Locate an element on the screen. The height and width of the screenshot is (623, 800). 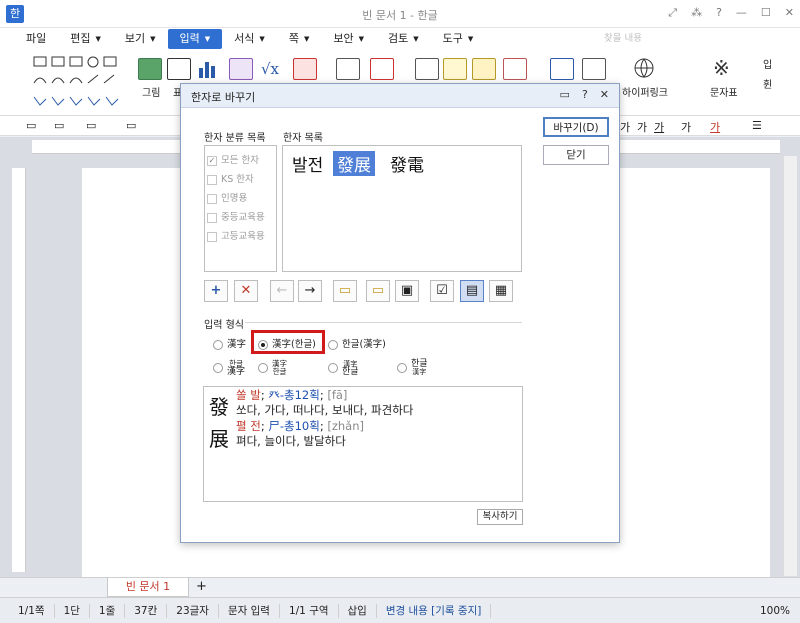
close-icon: ✕ is located at coordinates (789, 13).